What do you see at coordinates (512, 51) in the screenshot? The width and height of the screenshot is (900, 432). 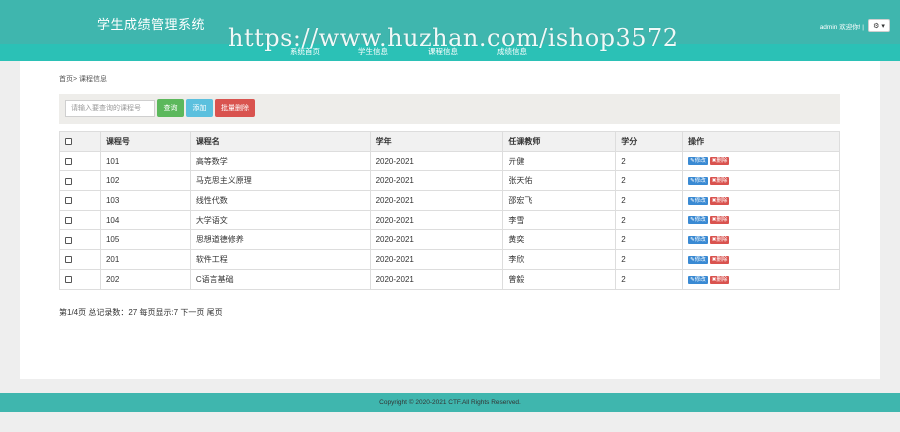 I see `nav-item-scores: 成绩信息` at bounding box center [512, 51].